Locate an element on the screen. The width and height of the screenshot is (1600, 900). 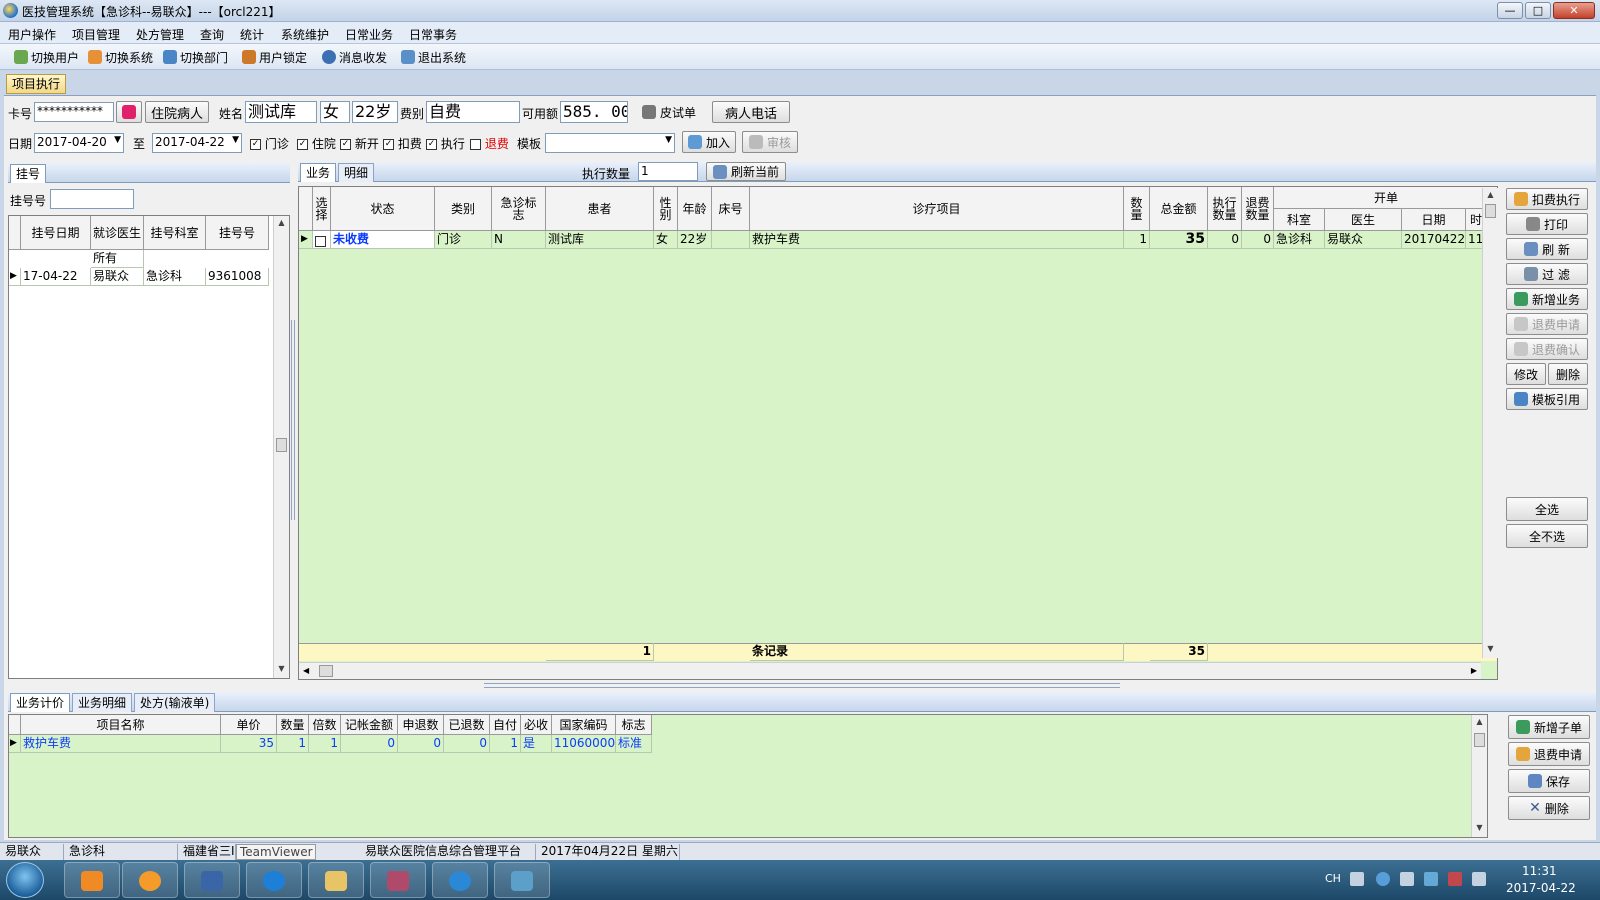
col-account-amount: 记帐金额 is located at coordinates (369, 725).